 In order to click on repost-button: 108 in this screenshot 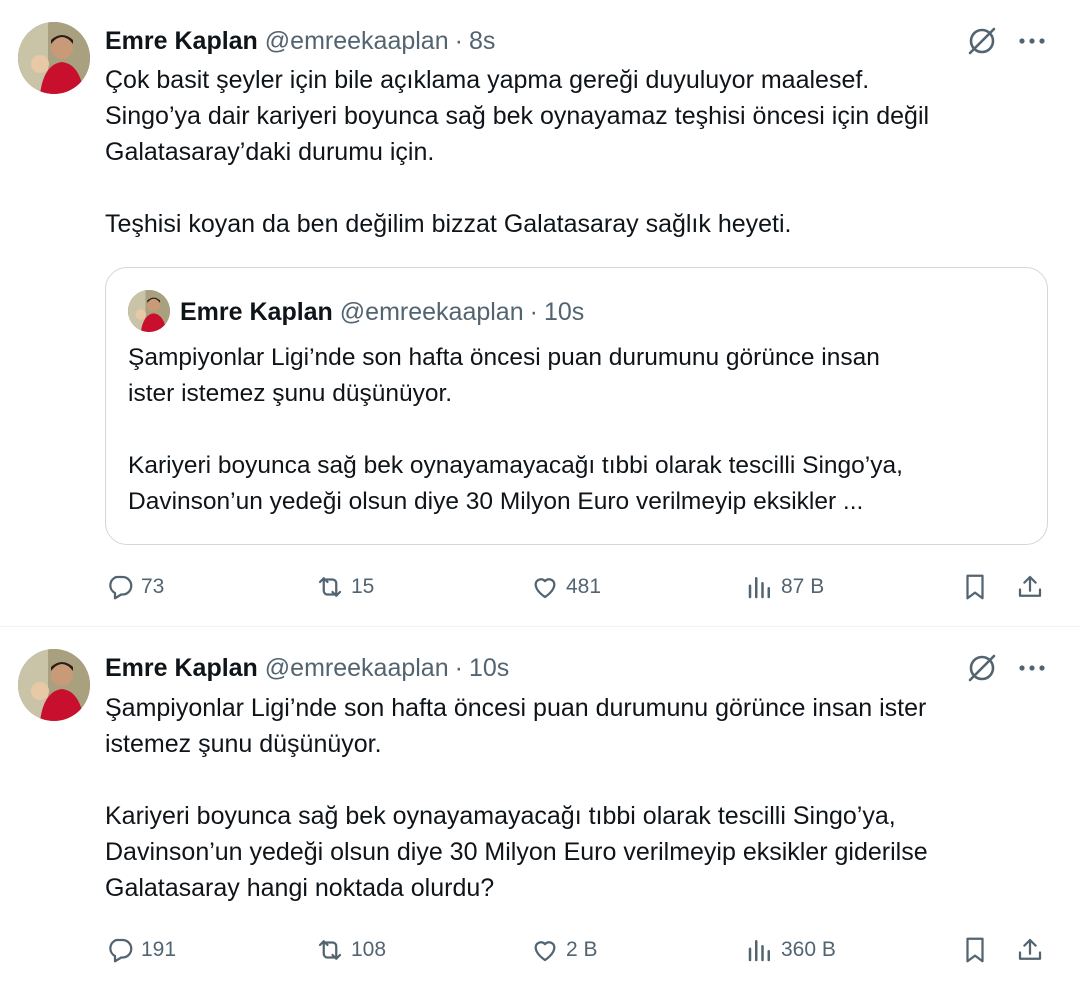, I will do `click(350, 950)`.